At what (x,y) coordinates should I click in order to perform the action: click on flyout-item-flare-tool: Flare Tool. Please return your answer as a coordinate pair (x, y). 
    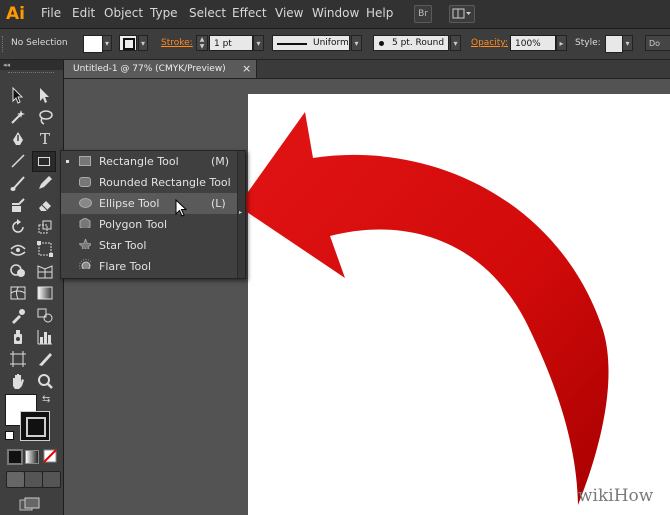
    Looking at the image, I should click on (149, 266).